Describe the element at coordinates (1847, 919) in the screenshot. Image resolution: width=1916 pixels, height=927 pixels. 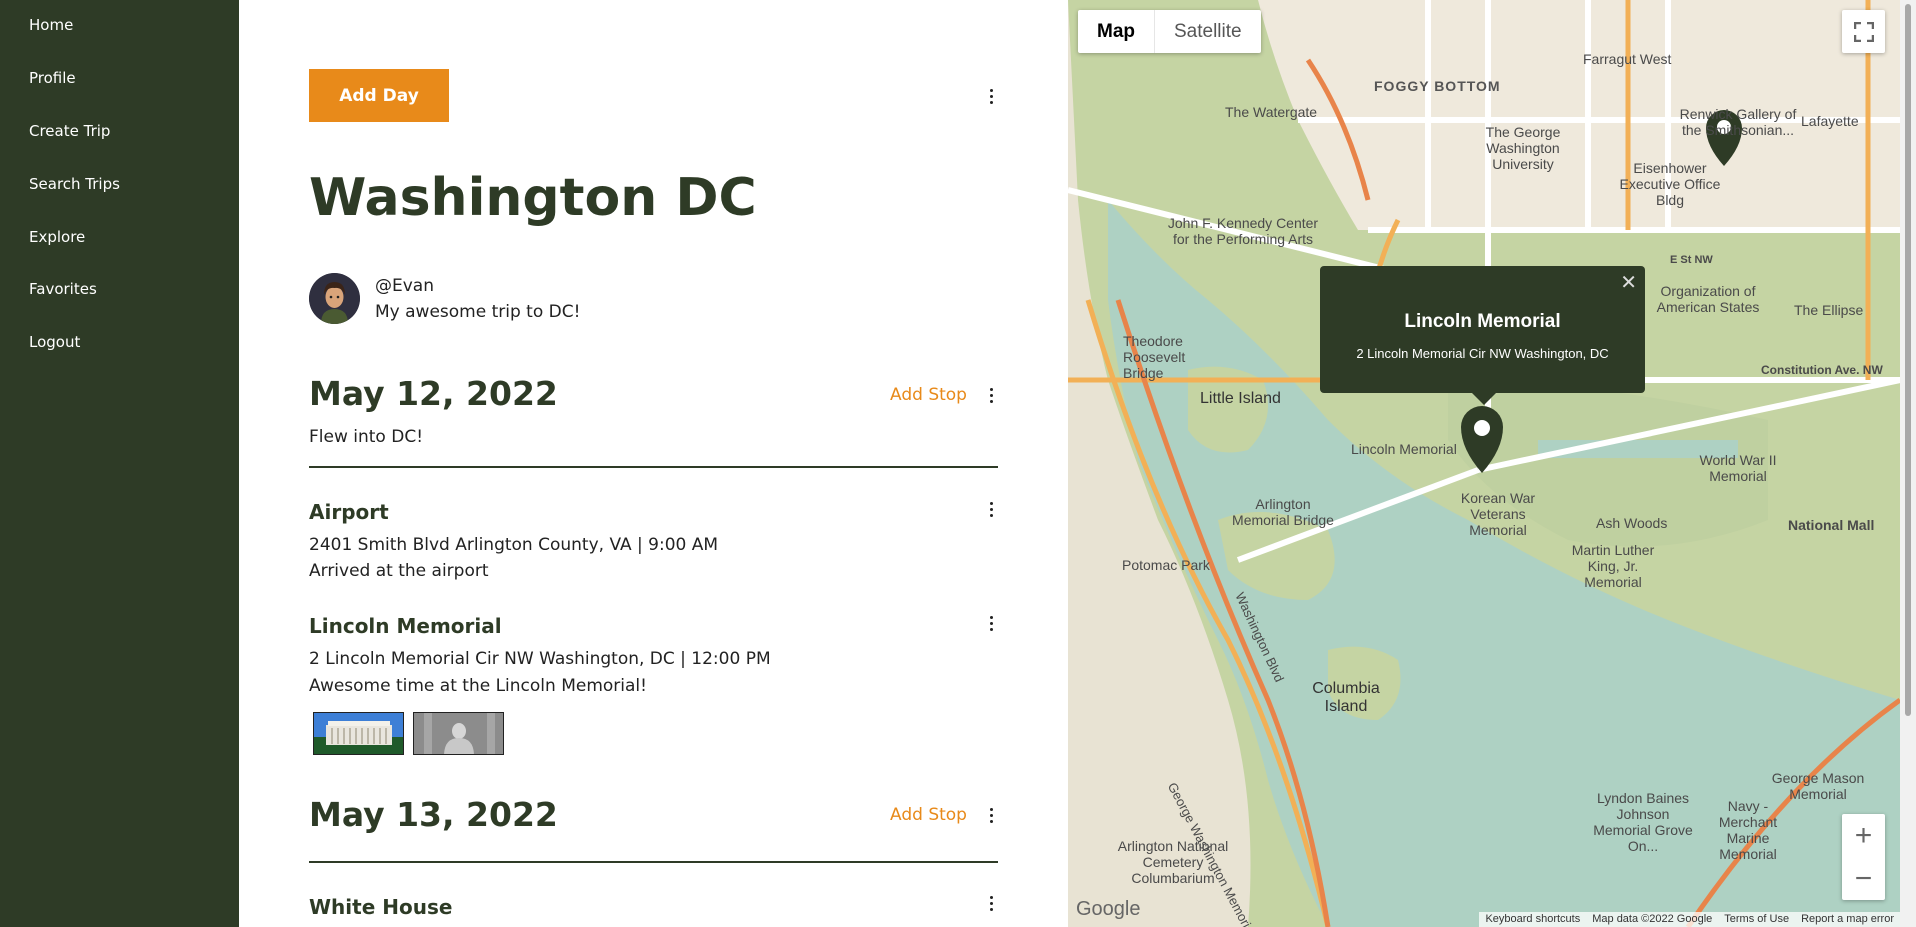
I see `report-error-link: Report a map error` at that location.